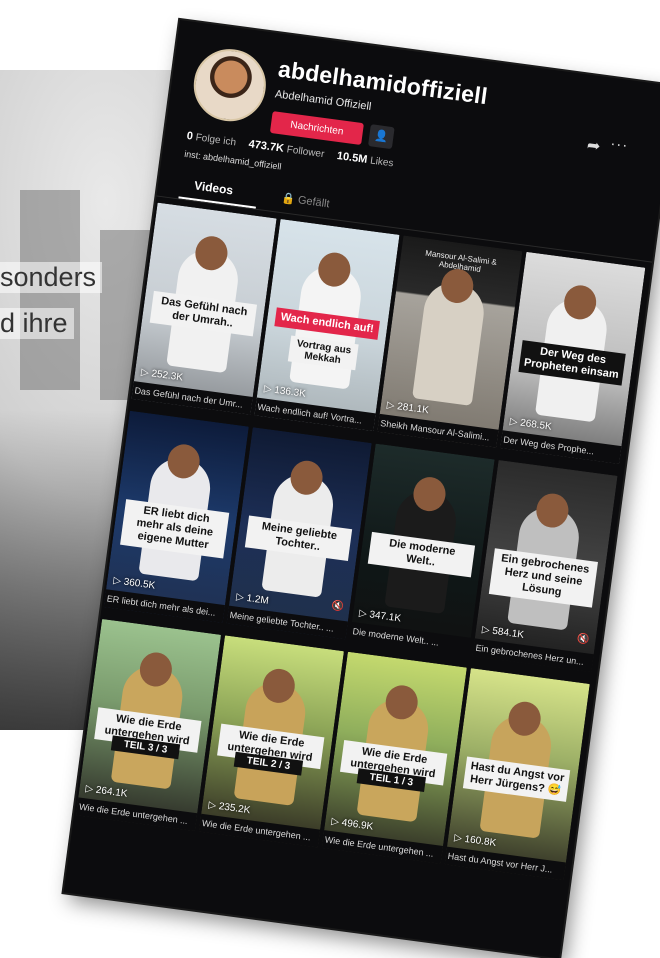  I want to click on tab-videos: Videos, so click(213, 187).